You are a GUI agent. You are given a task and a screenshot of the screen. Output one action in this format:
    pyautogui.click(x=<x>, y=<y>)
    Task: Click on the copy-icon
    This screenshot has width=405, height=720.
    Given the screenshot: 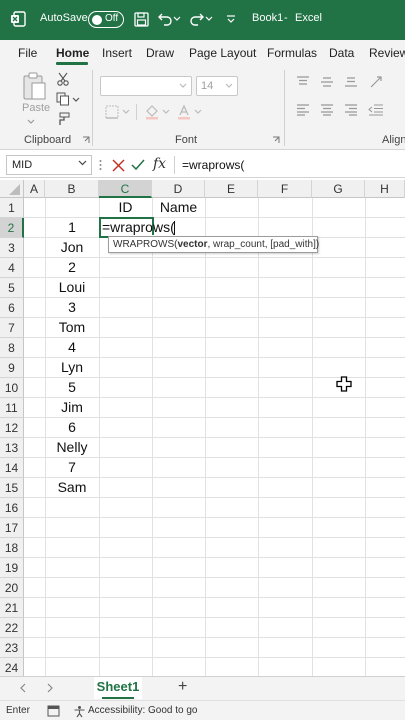 What is the action you would take?
    pyautogui.click(x=63, y=99)
    